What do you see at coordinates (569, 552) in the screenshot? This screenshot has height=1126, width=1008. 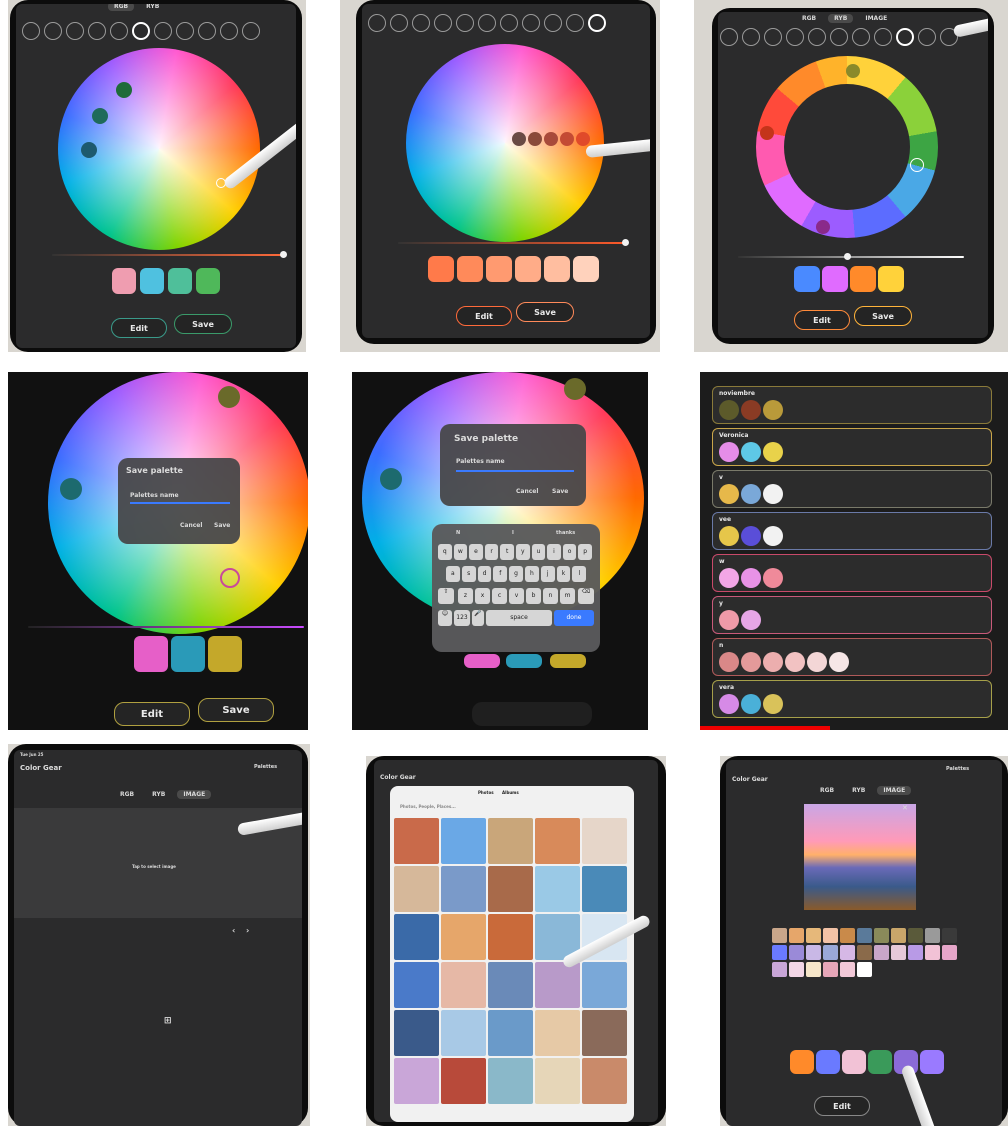 I see `key-o: o` at bounding box center [569, 552].